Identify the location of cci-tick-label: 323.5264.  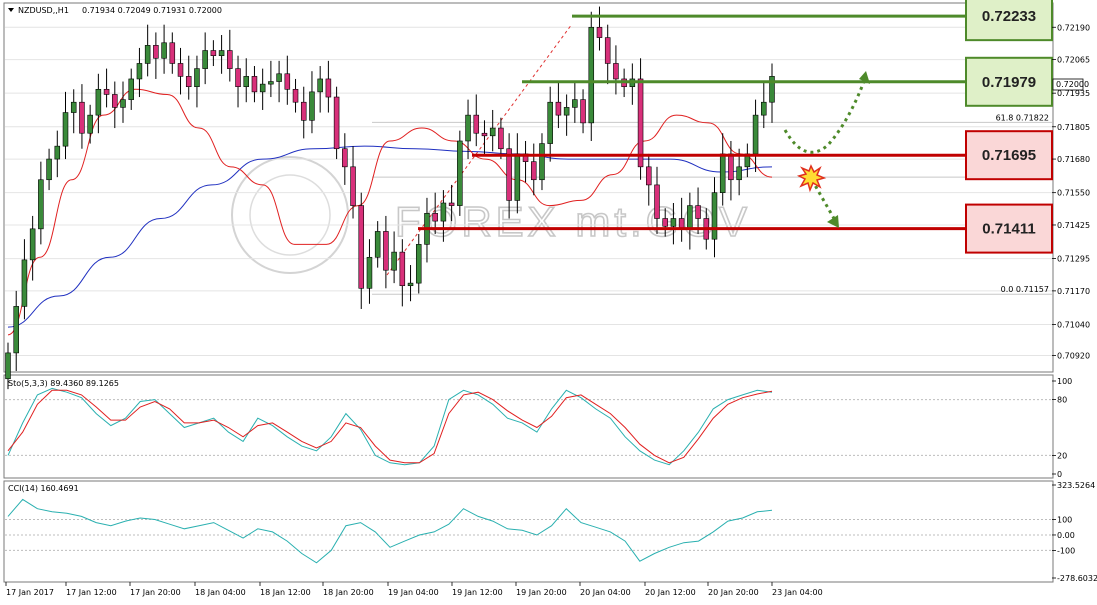
(1076, 485).